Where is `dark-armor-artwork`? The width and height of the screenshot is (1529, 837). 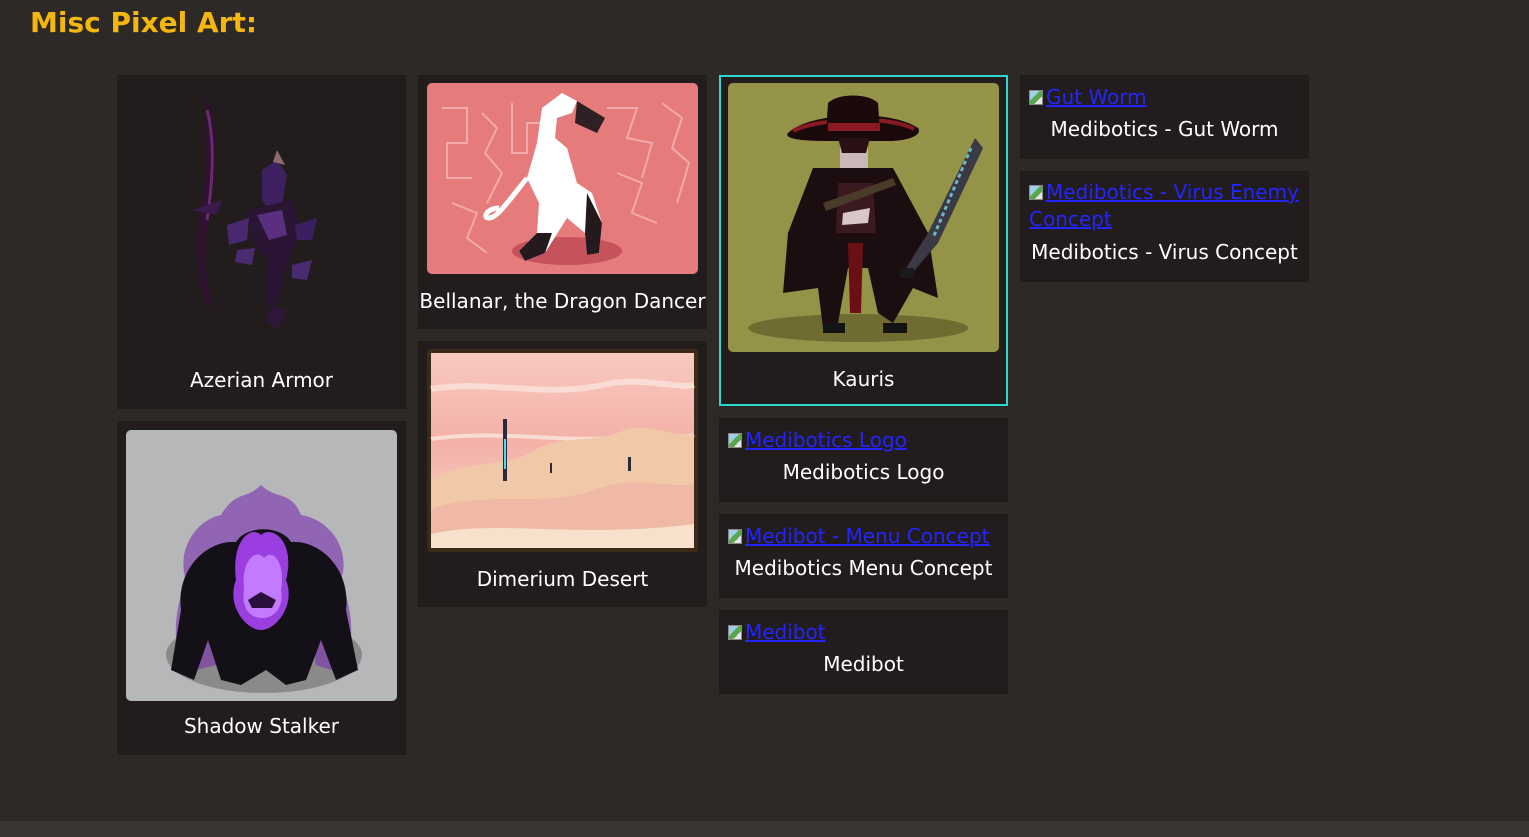 dark-armor-artwork is located at coordinates (262, 215).